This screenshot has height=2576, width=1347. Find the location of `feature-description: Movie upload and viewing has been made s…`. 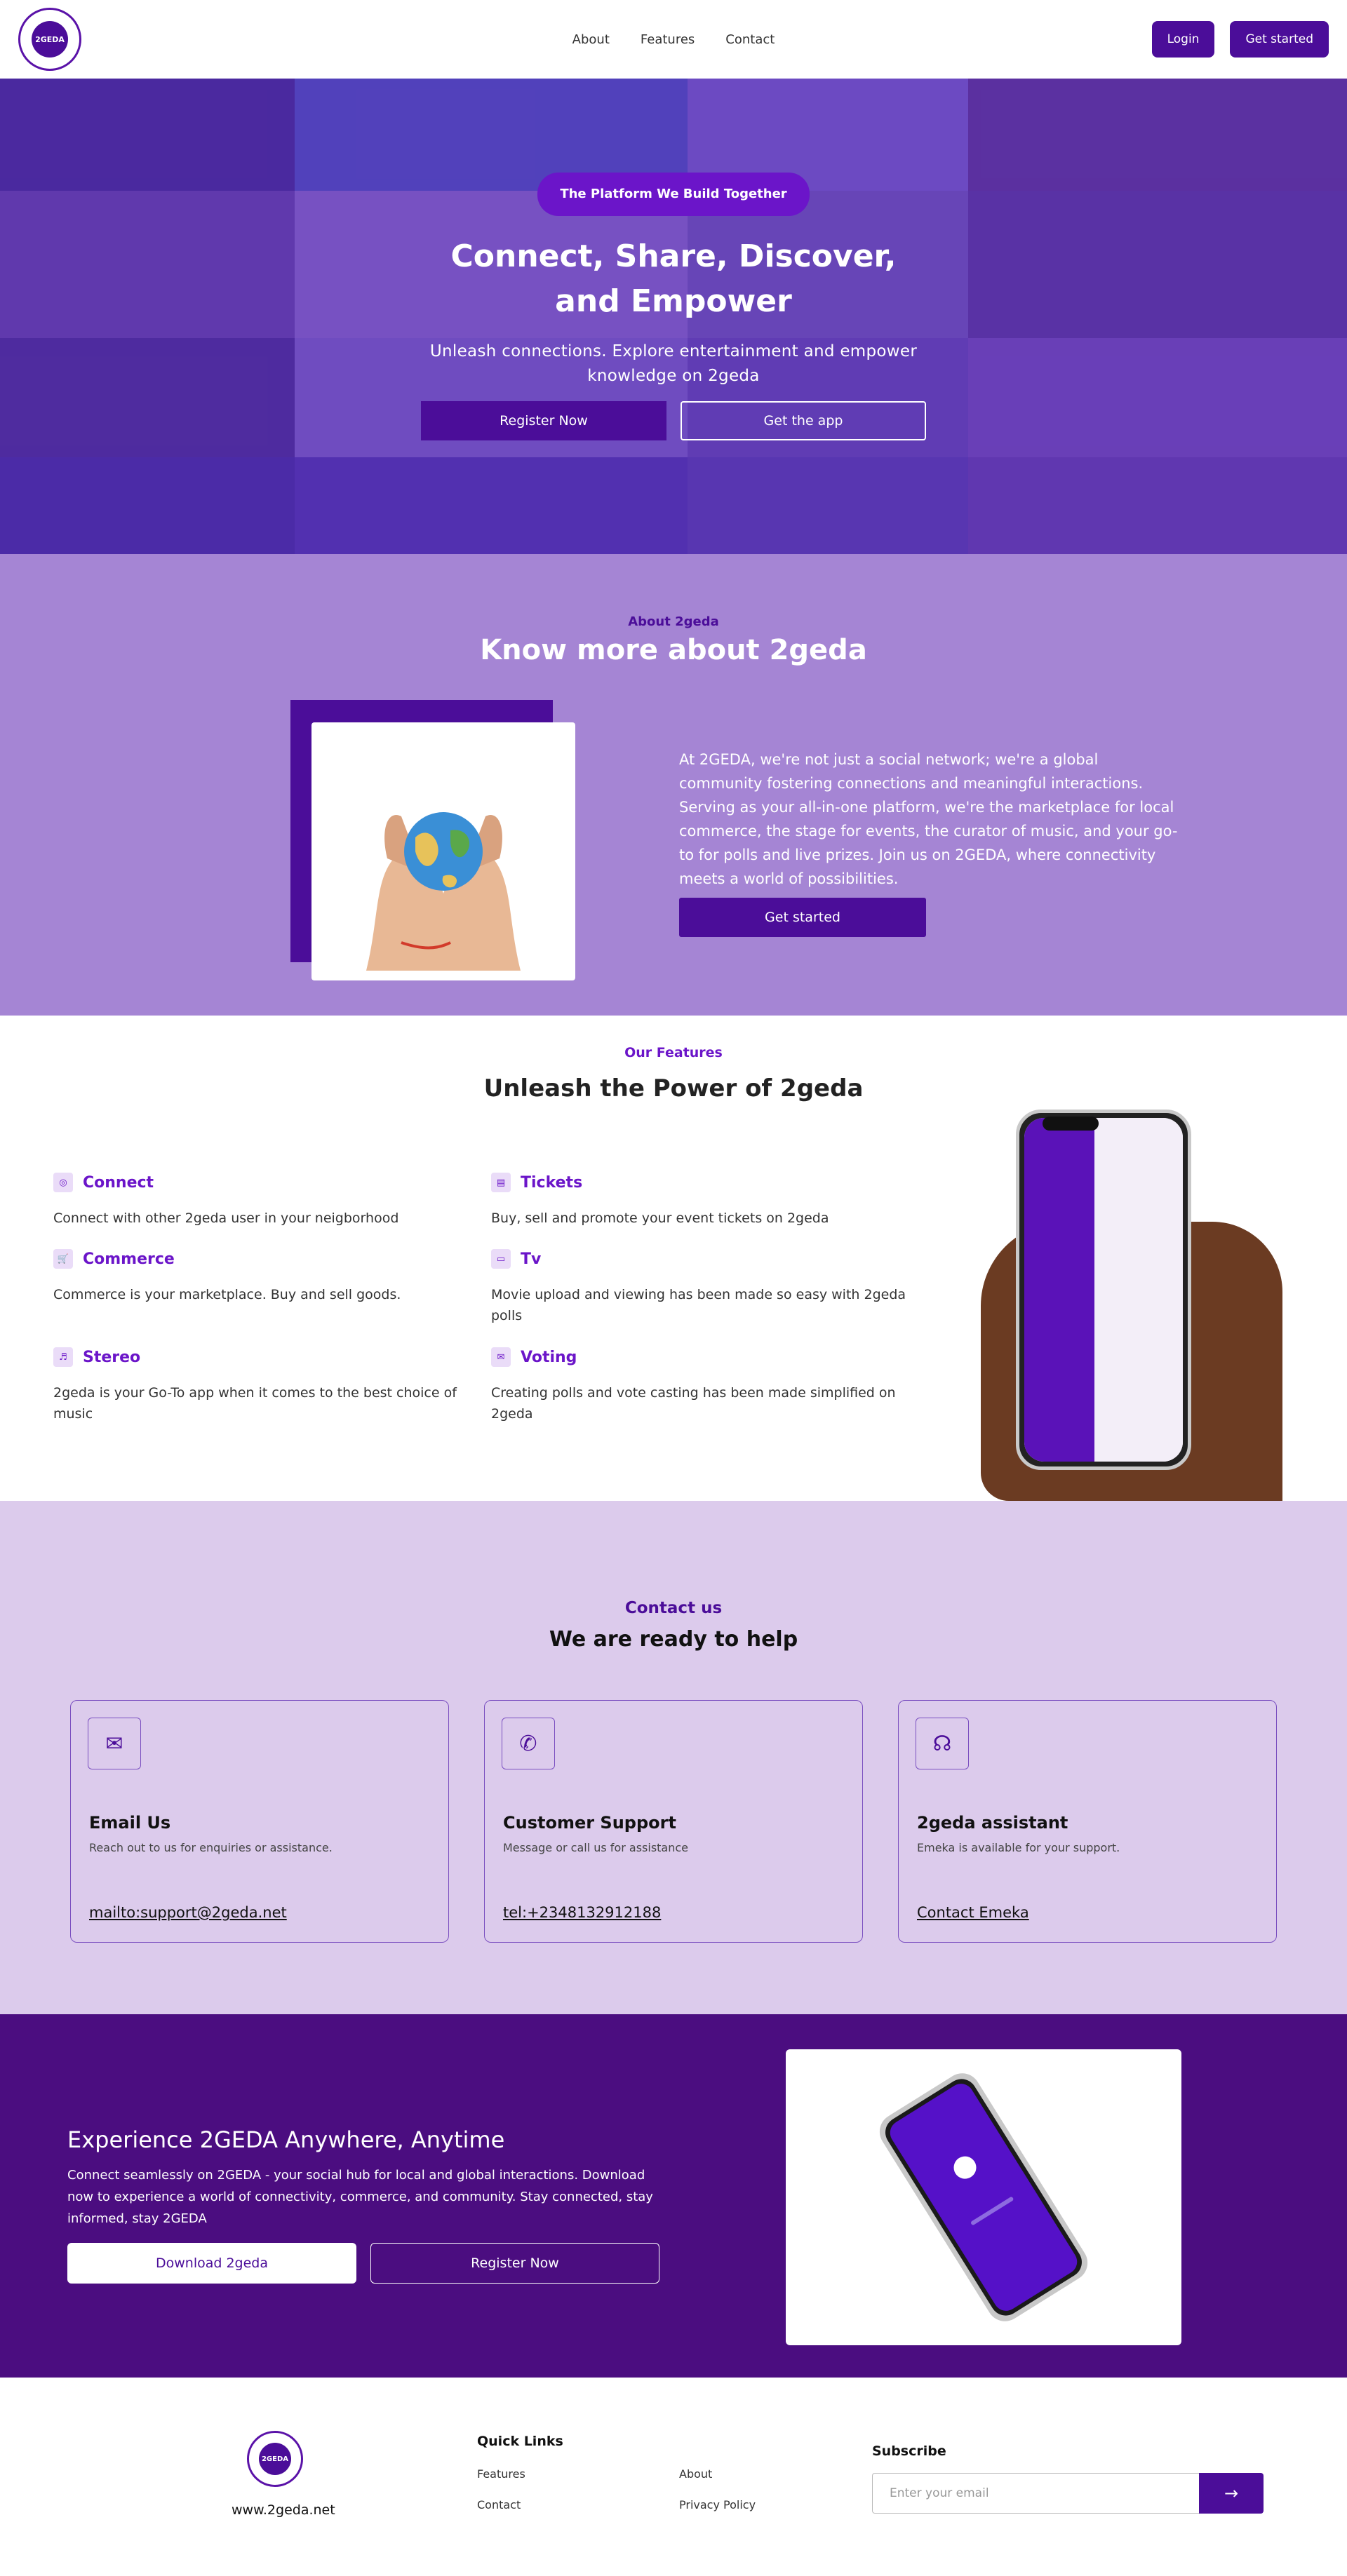

feature-description: Movie upload and viewing has been made s… is located at coordinates (698, 1305).